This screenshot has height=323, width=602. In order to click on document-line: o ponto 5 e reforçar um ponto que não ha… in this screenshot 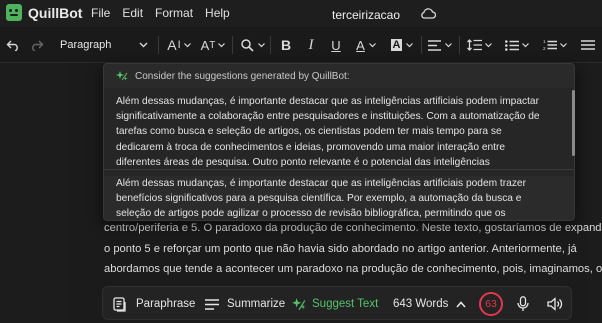, I will do `click(340, 249)`.